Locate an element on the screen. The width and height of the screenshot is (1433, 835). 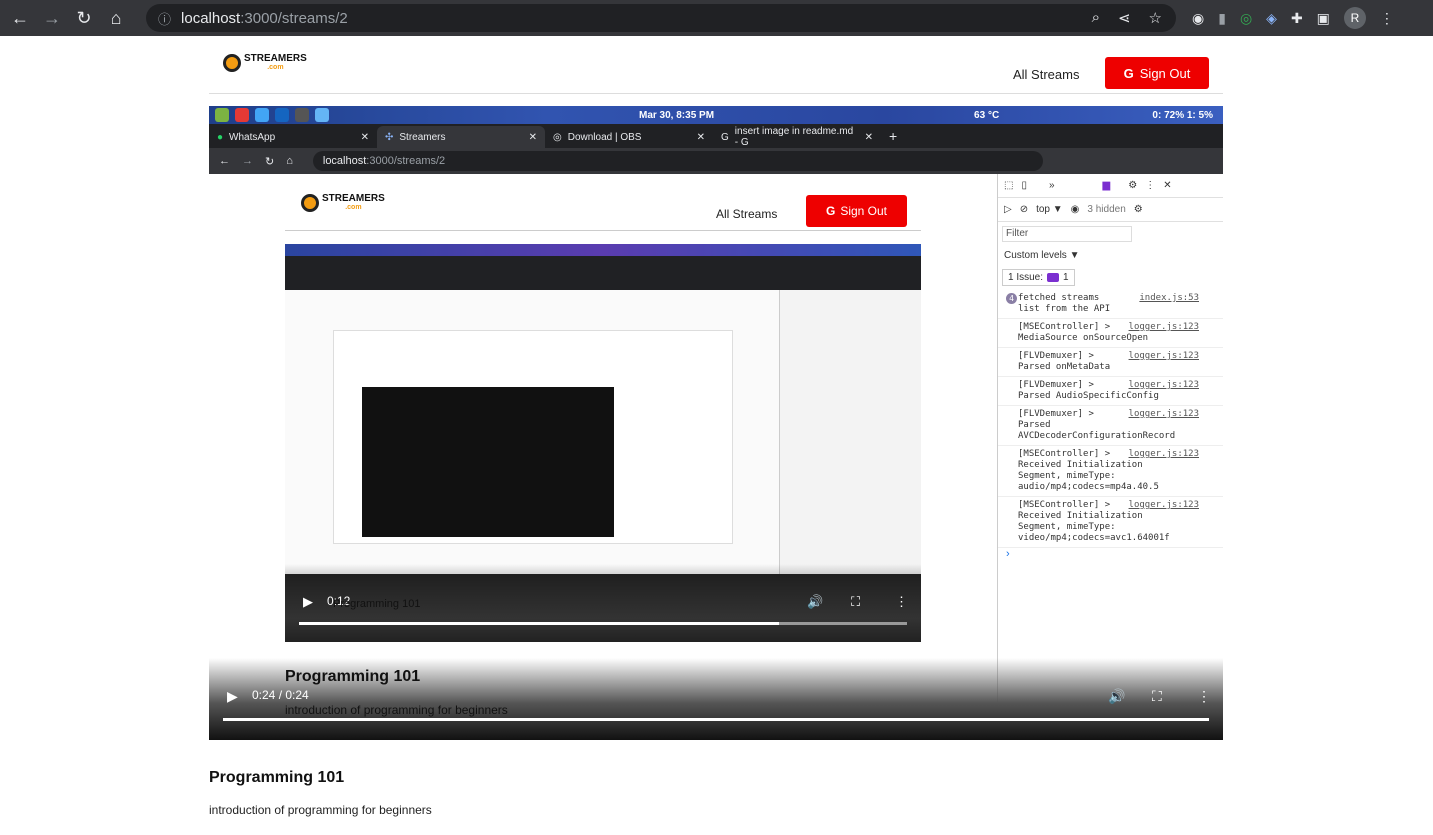
nested-controls: ▶ 0:12 Programming 101 🔊 ⛶ ⋮ is located at coordinates (603, 603).